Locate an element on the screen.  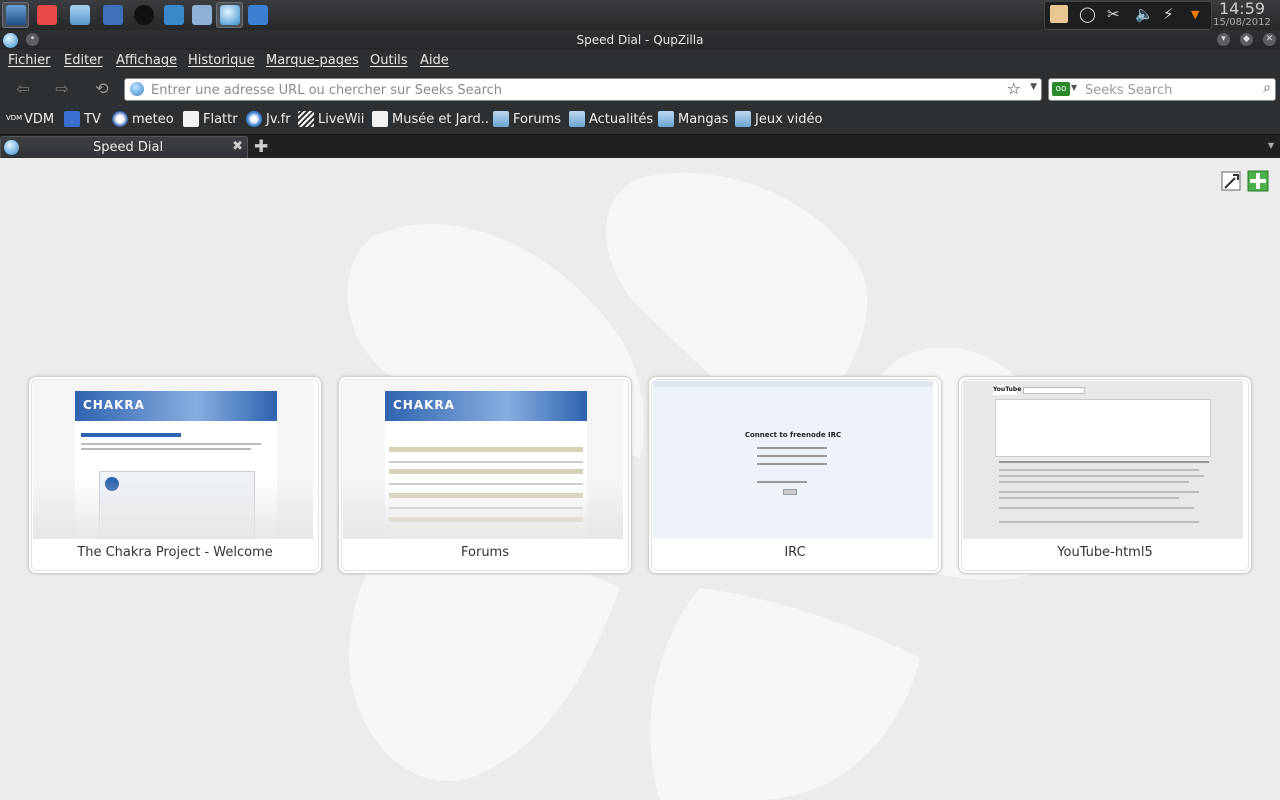
wrench-icon is located at coordinates (1231, 181).